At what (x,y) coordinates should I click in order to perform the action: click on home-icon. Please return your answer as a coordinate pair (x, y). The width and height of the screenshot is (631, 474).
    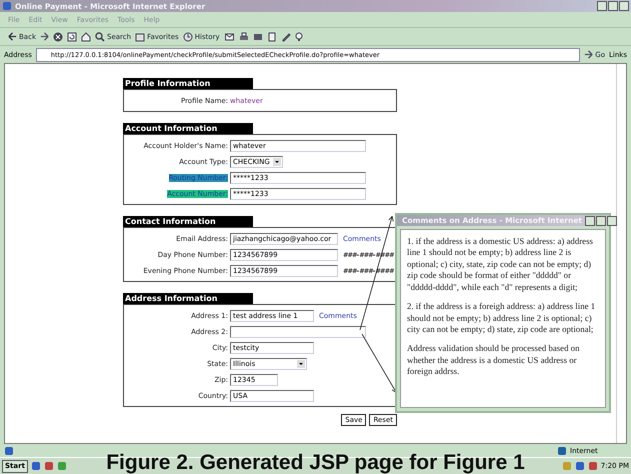
    Looking at the image, I should click on (86, 37).